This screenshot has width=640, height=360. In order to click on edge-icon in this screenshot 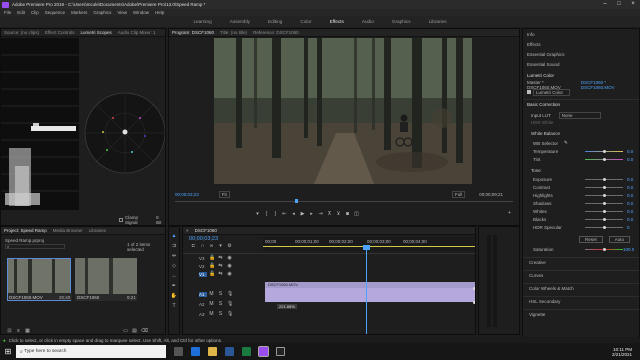, I will do `click(195, 351)`.